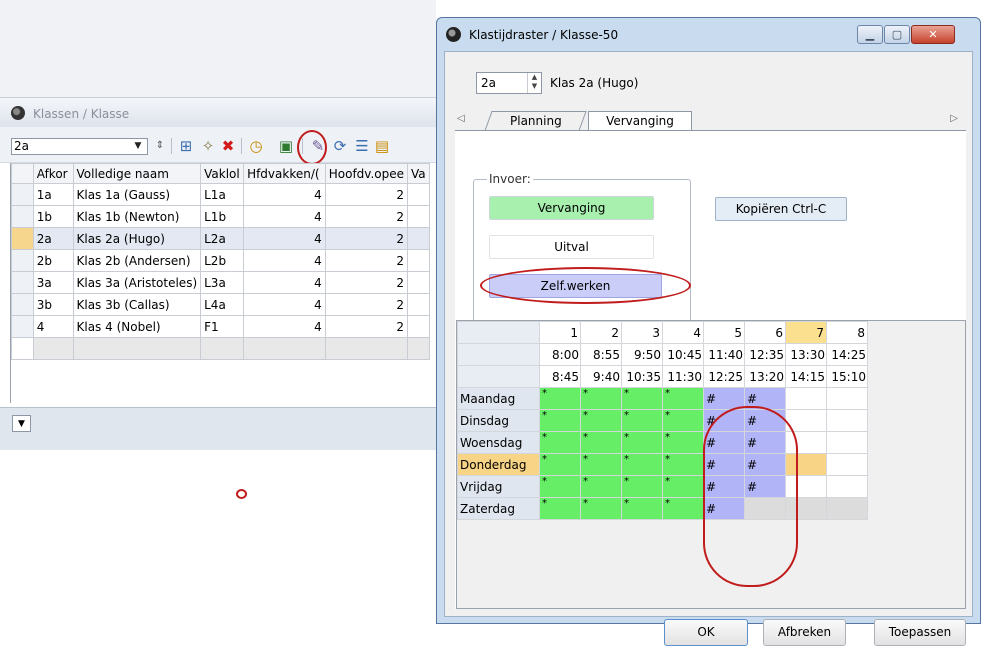 The image size is (981, 646). Describe the element at coordinates (137, 260) in the screenshot. I see `cell-naam: Klas 2b (Andersen)` at that location.